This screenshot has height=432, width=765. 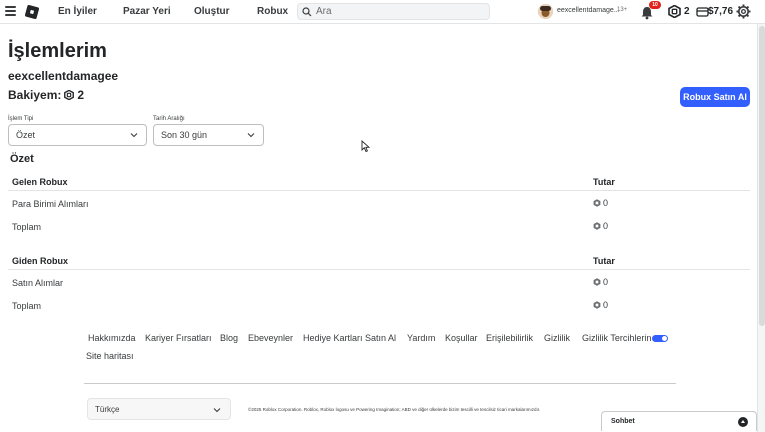 I want to click on search-box, so click(x=393, y=11).